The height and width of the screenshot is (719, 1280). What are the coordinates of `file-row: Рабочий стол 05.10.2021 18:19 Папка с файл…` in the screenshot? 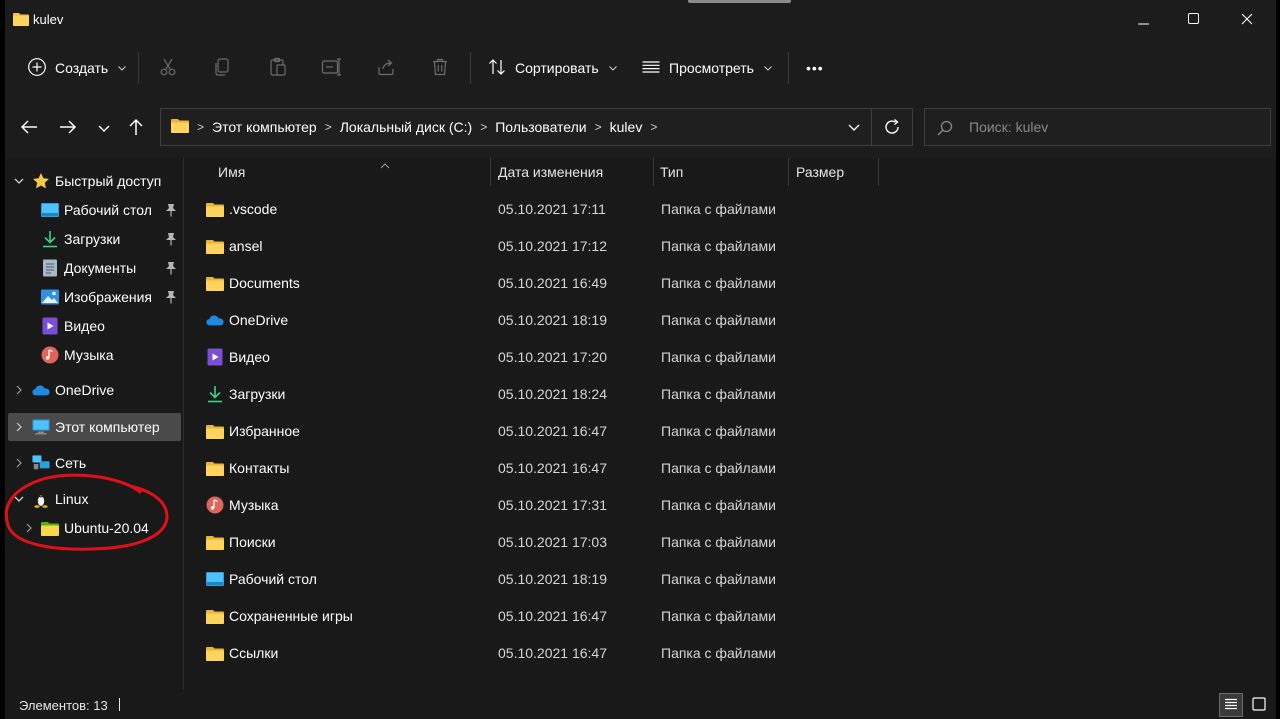 It's located at (526, 579).